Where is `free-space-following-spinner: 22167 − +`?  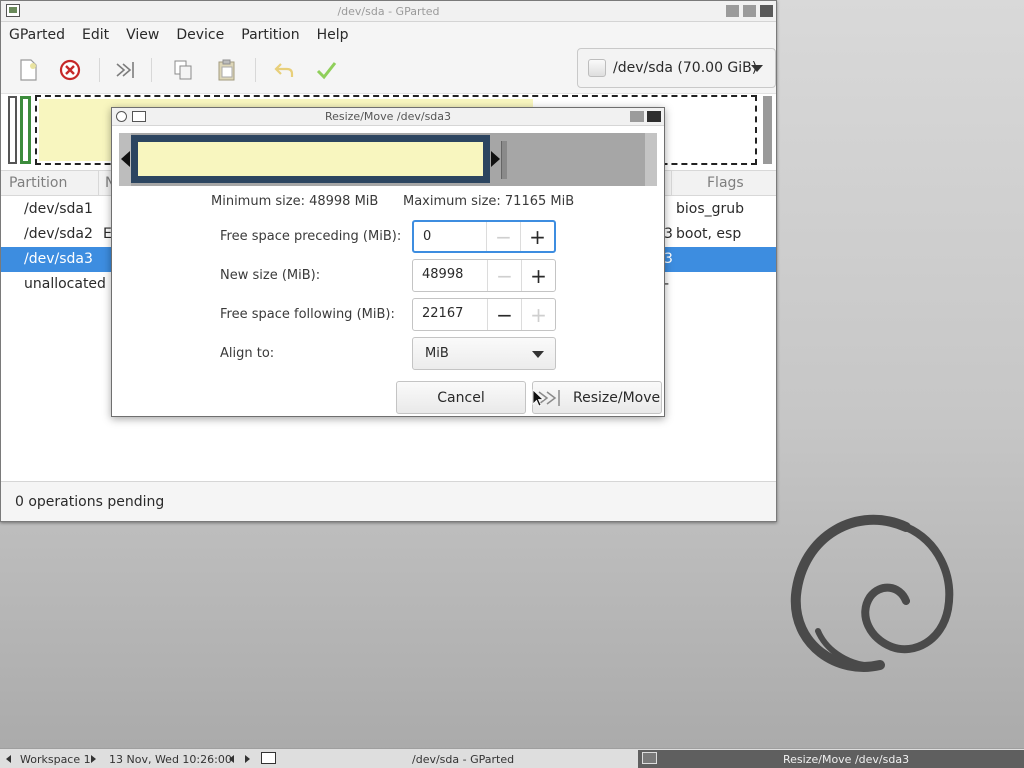
free-space-following-spinner: 22167 − + is located at coordinates (484, 314).